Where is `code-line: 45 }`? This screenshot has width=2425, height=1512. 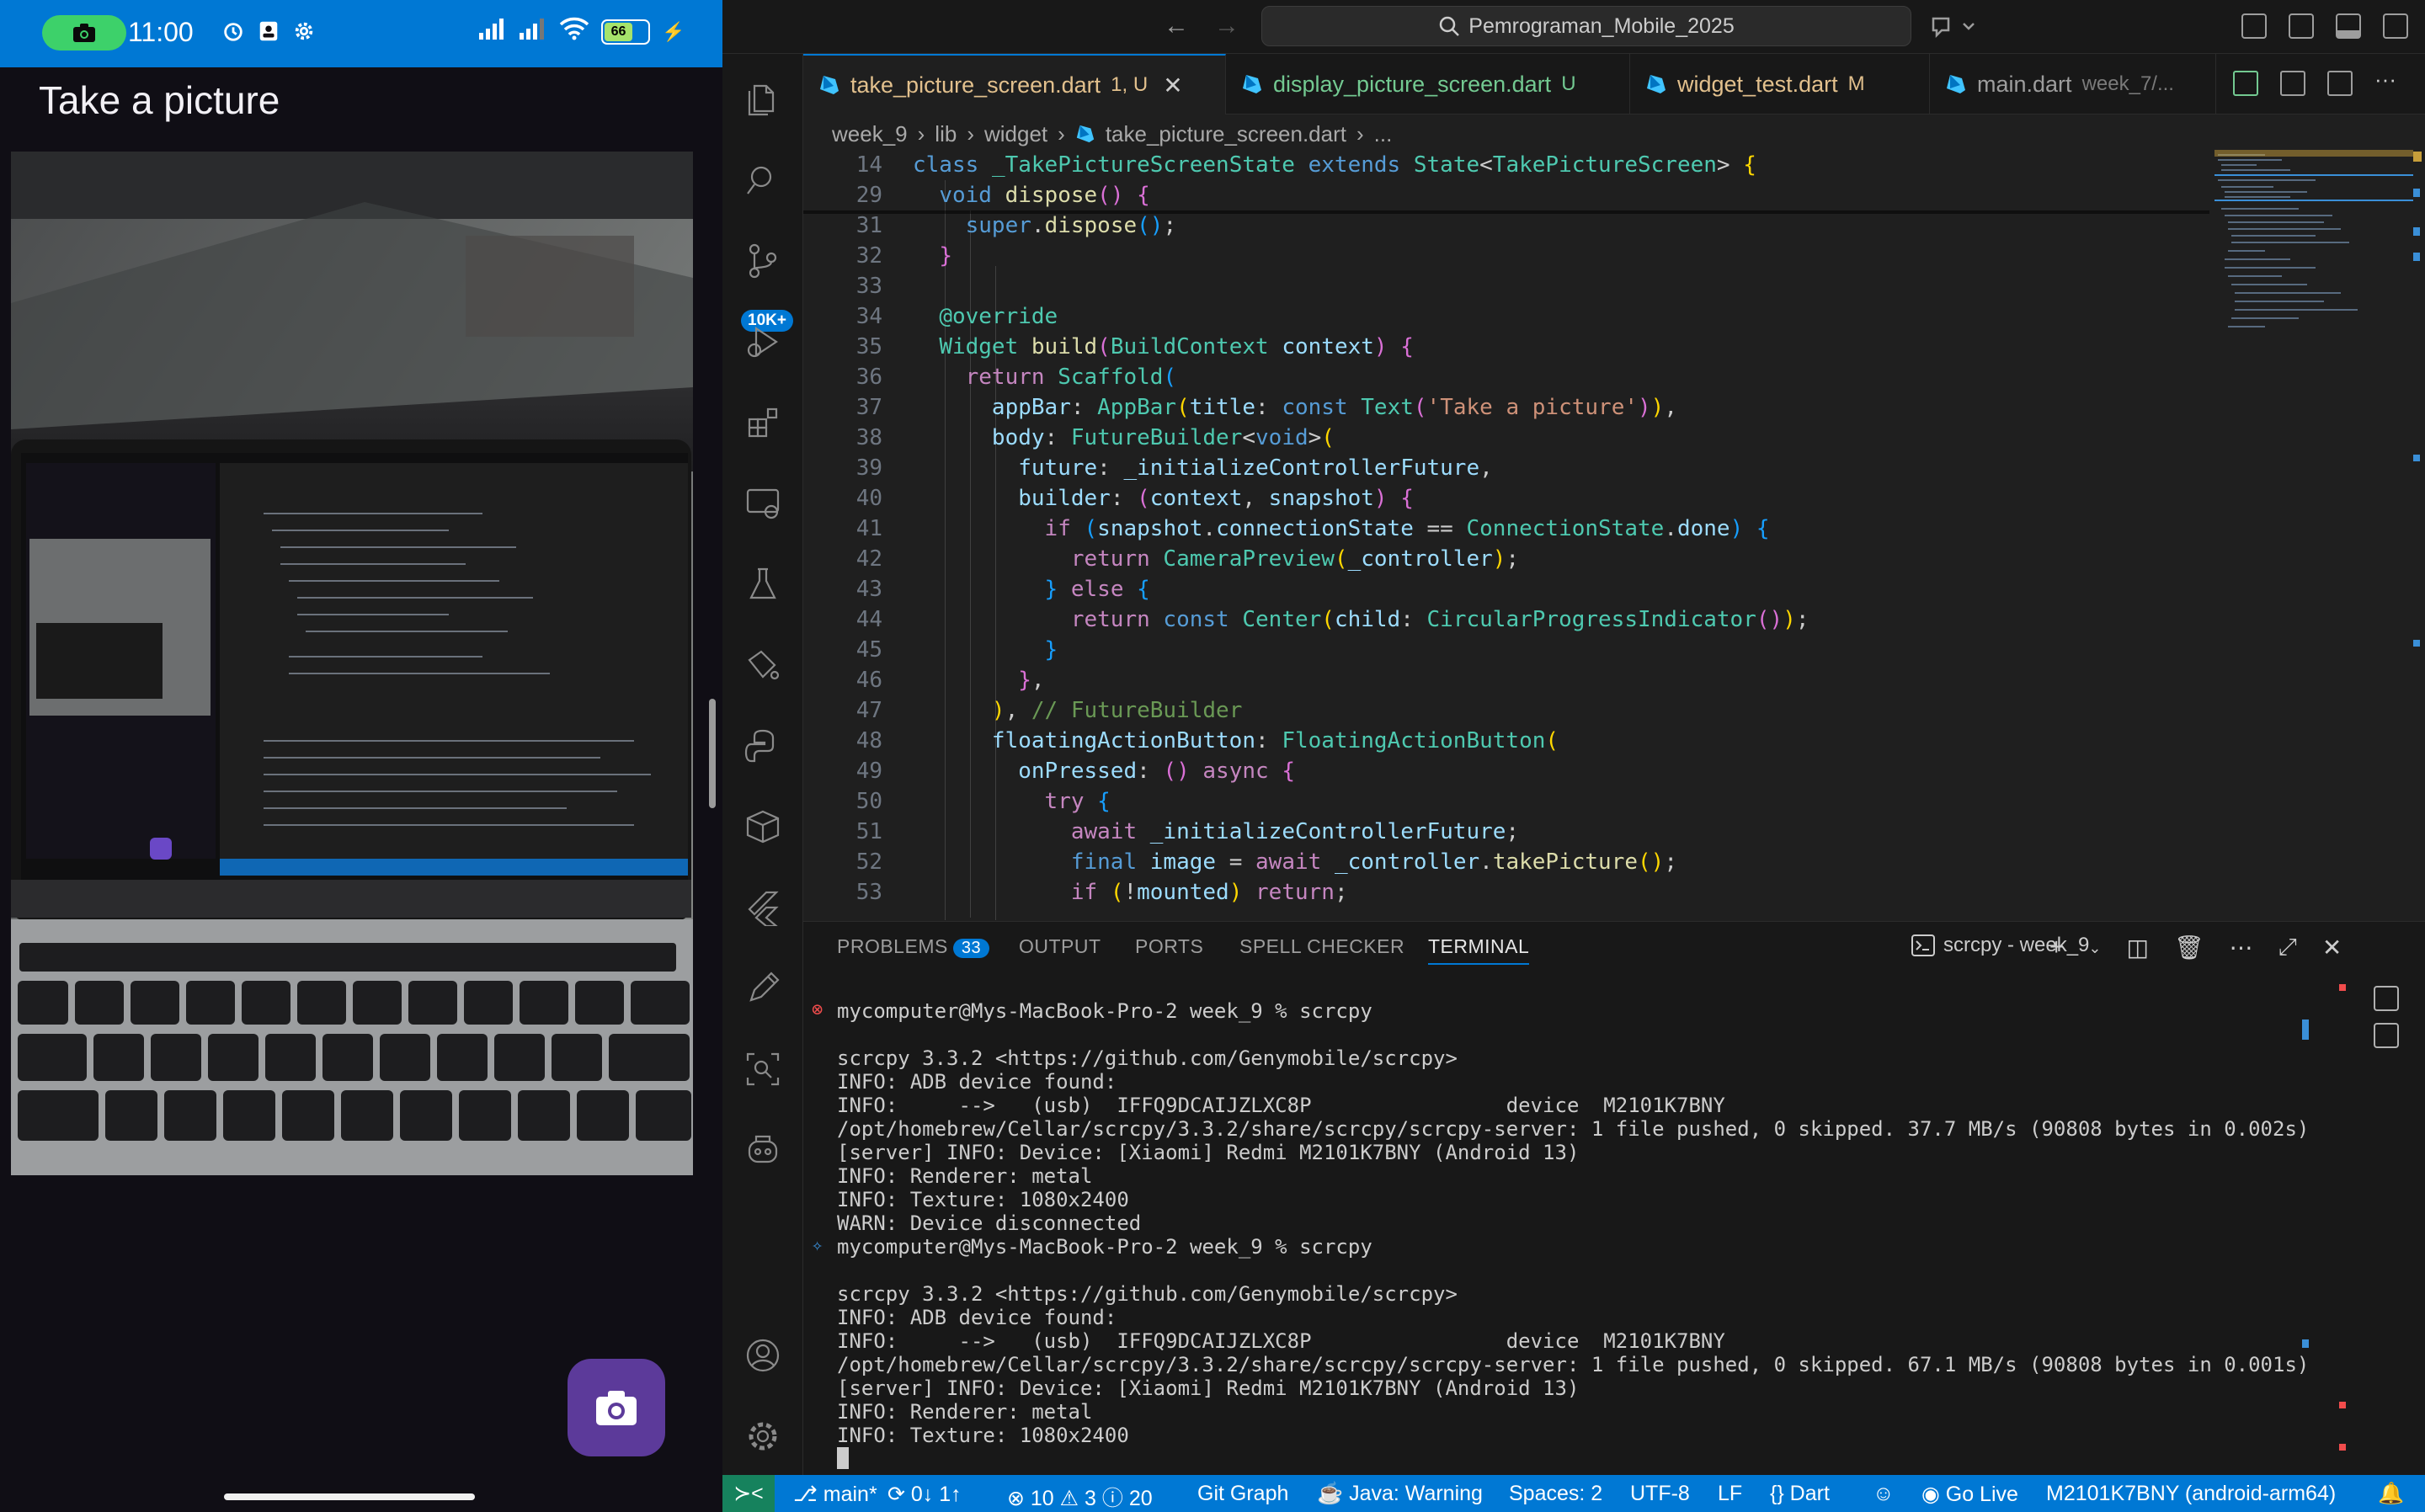
code-line: 45 } is located at coordinates (956, 650).